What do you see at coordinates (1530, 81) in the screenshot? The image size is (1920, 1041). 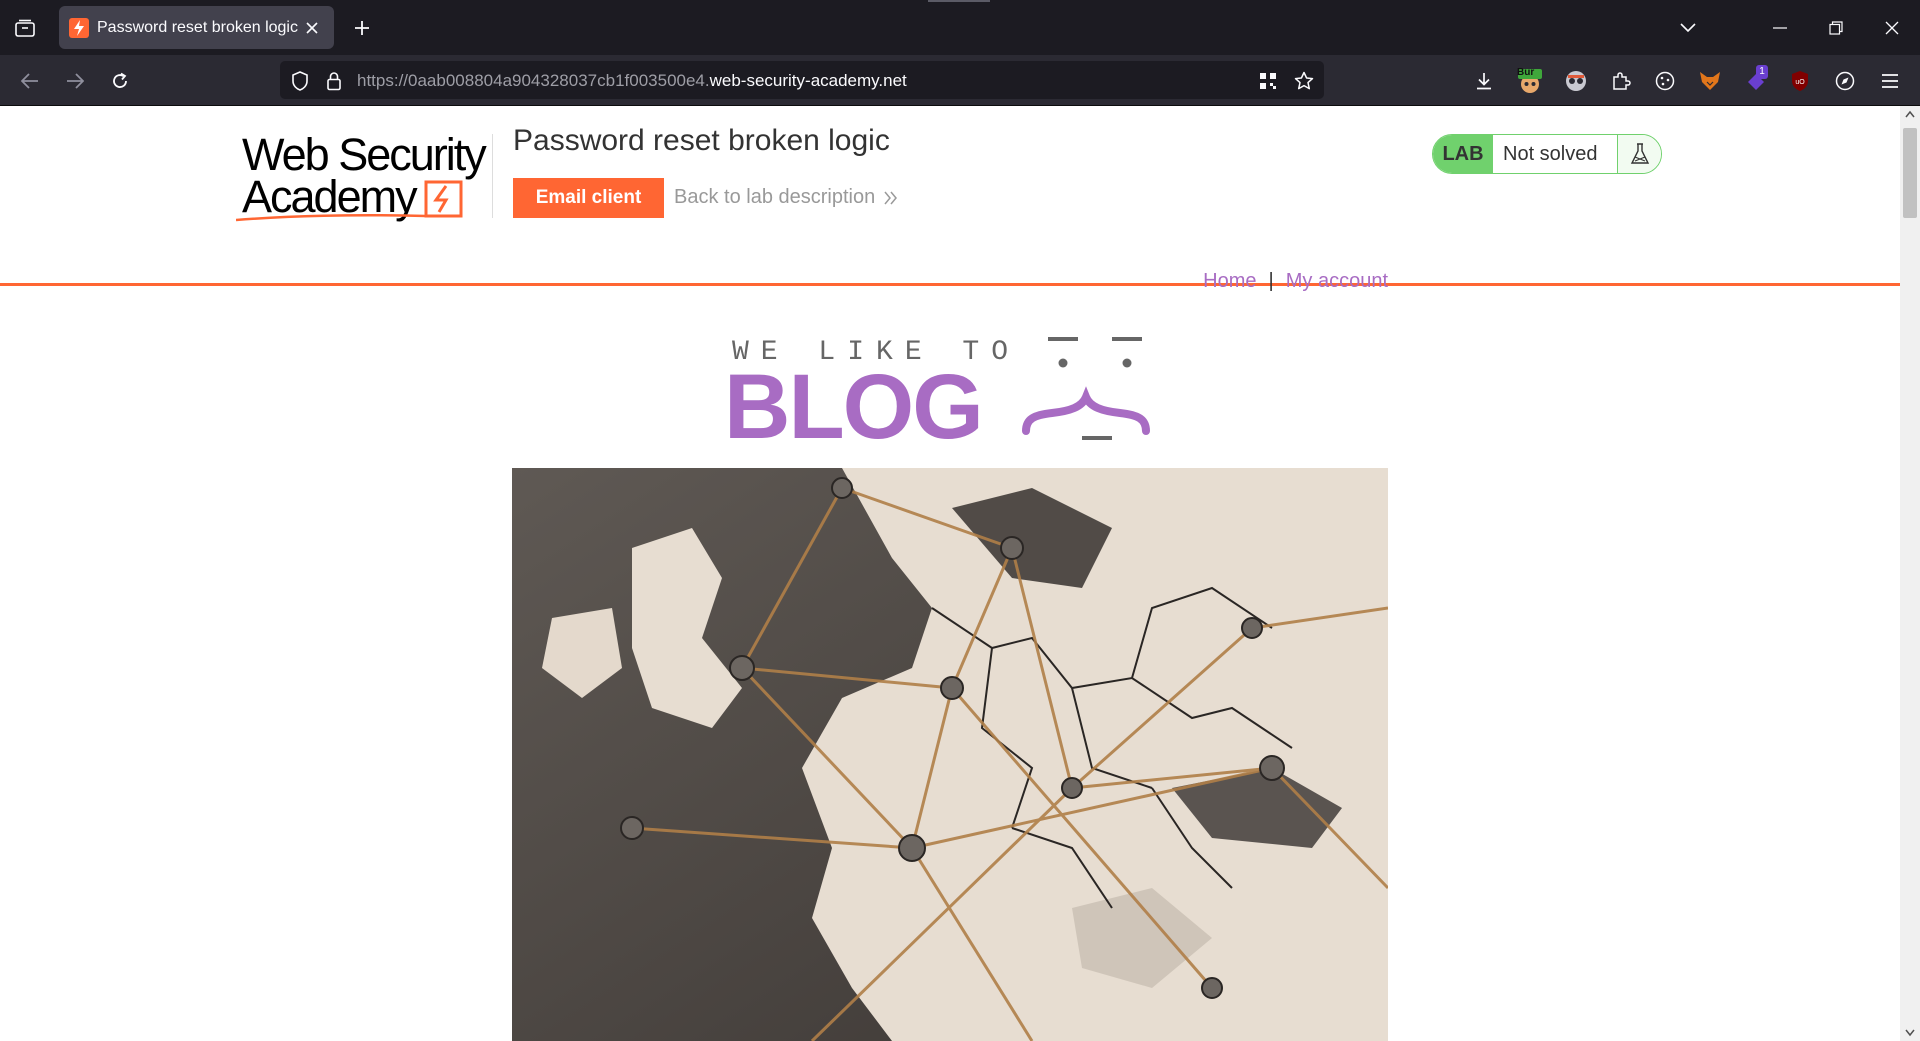 I see `burp-extension-icon: Bur` at bounding box center [1530, 81].